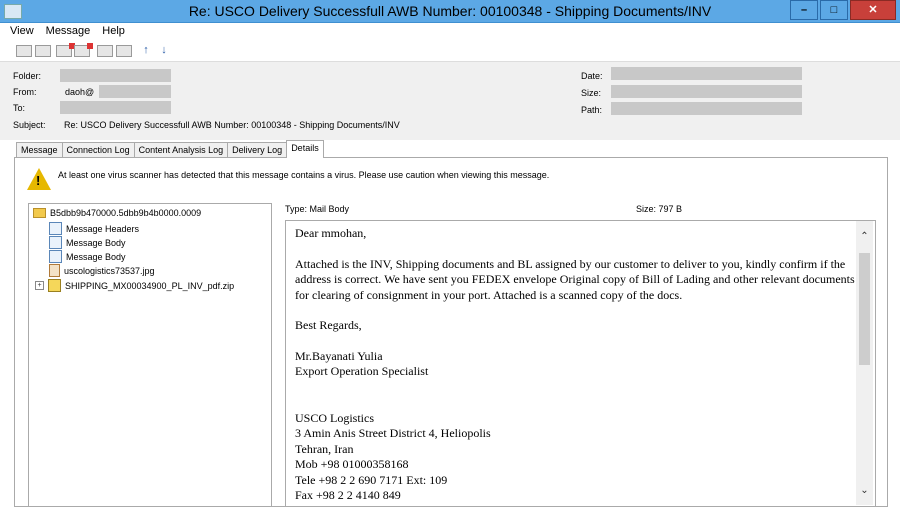 The height and width of the screenshot is (507, 900). Describe the element at coordinates (65, 50) in the screenshot. I see `delete-icon` at that location.